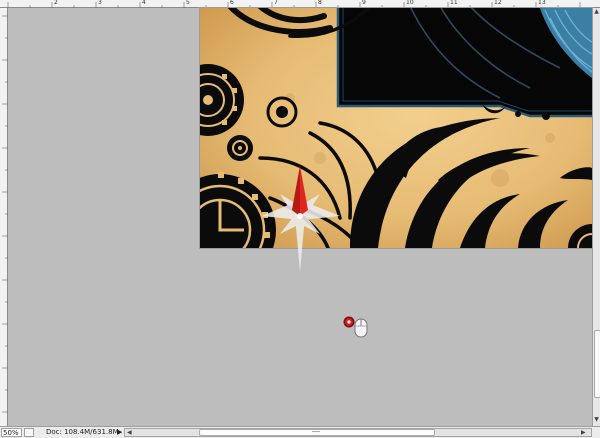 This screenshot has height=438, width=600. Describe the element at coordinates (144, 3) in the screenshot. I see `ruler-label-4: 4` at that location.